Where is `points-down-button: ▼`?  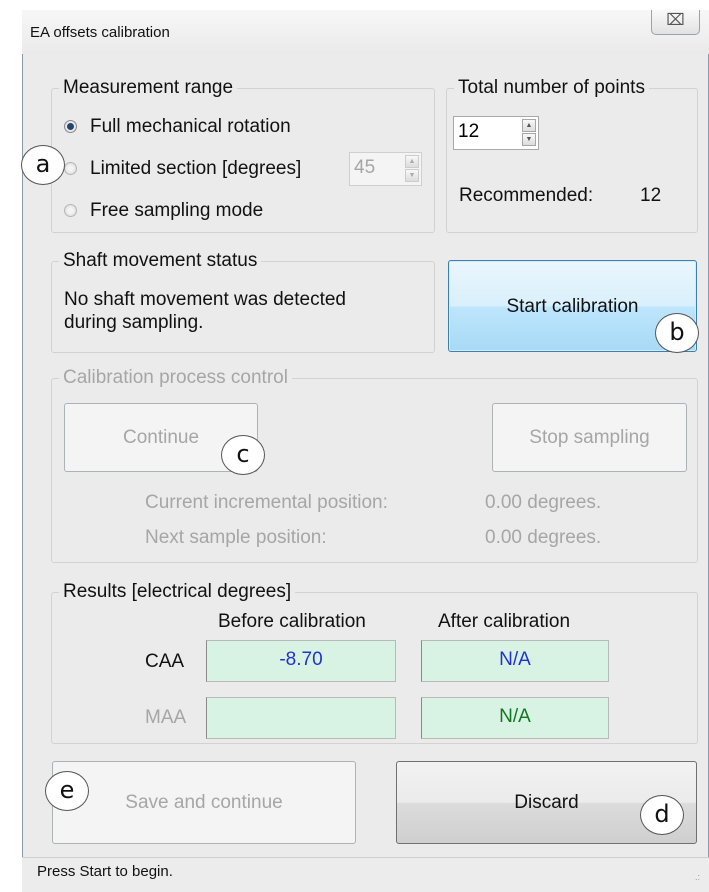 points-down-button: ▼ is located at coordinates (529, 139).